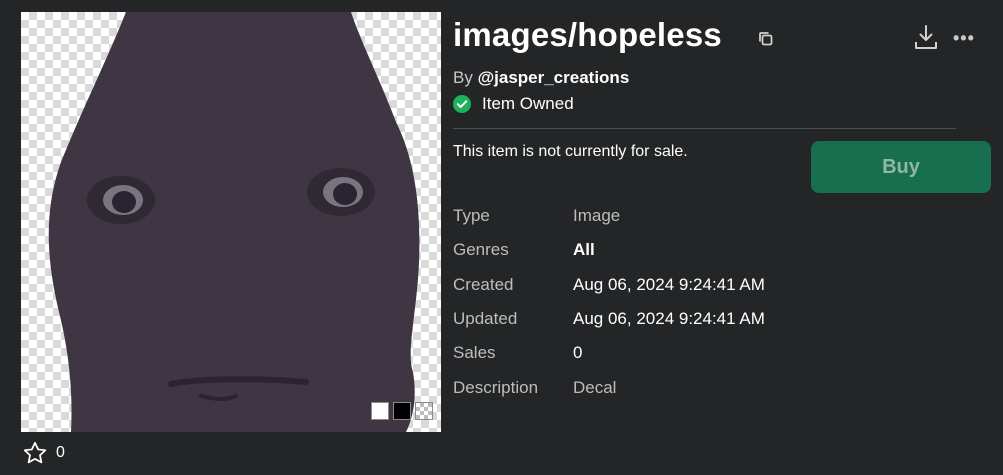 The image size is (1003, 475). Describe the element at coordinates (766, 39) in the screenshot. I see `copy-icon` at that location.